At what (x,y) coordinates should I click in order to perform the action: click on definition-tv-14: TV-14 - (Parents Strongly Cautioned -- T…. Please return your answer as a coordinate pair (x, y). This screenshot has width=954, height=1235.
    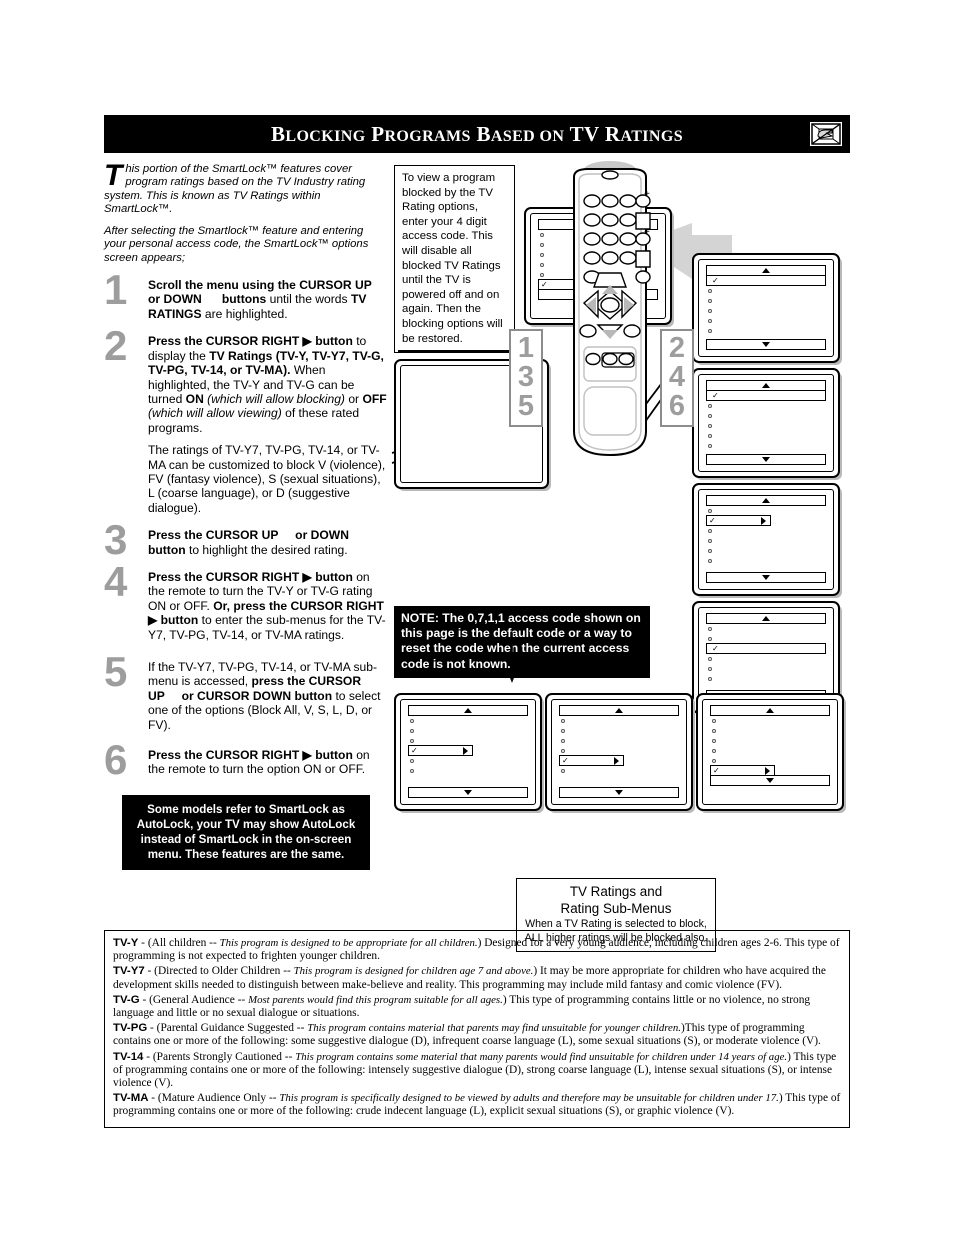
    Looking at the image, I should click on (475, 1070).